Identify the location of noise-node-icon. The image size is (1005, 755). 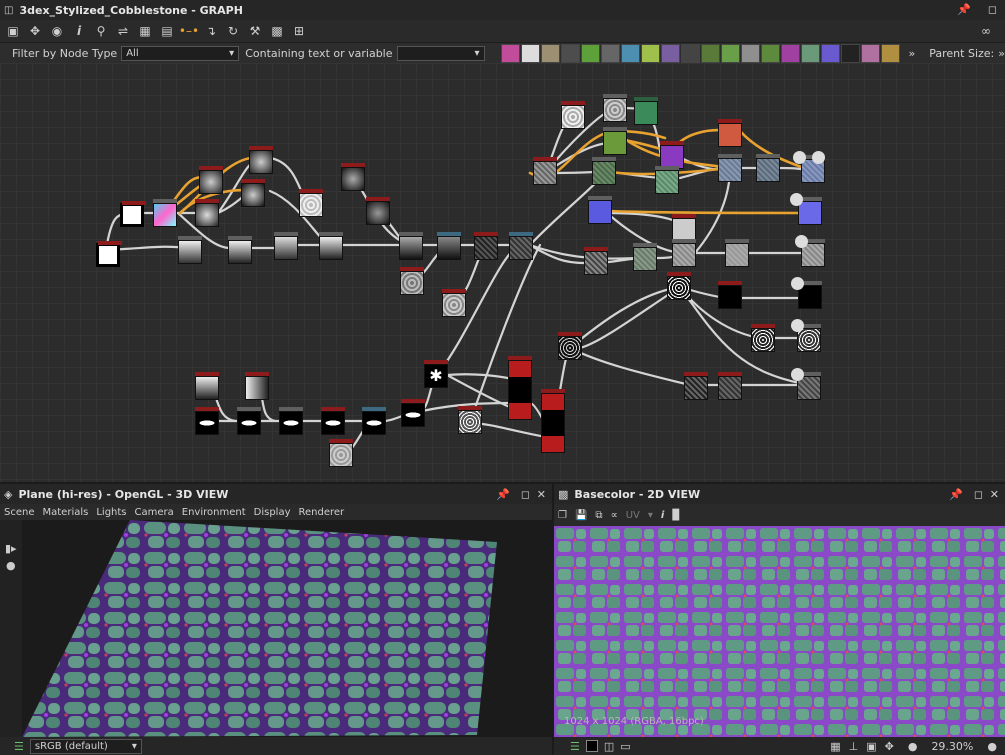
(850, 53).